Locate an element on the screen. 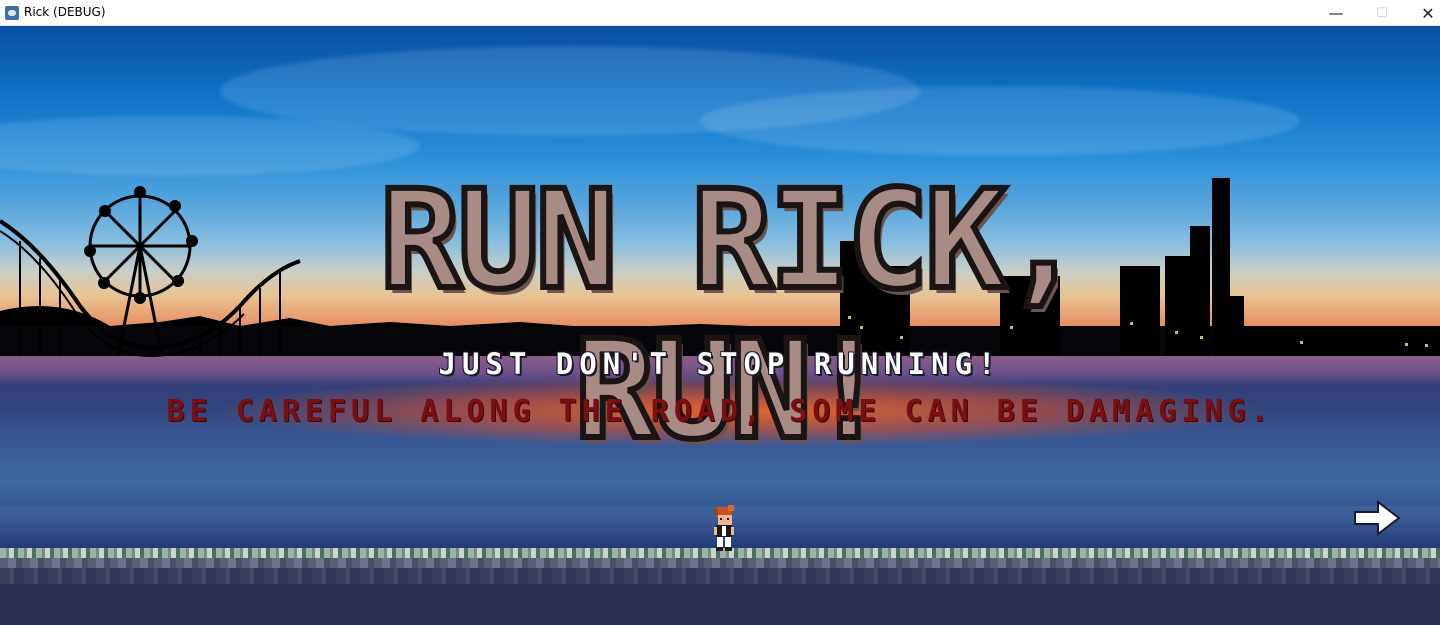 The width and height of the screenshot is (1440, 625). minimize-button: — is located at coordinates (1336, 13).